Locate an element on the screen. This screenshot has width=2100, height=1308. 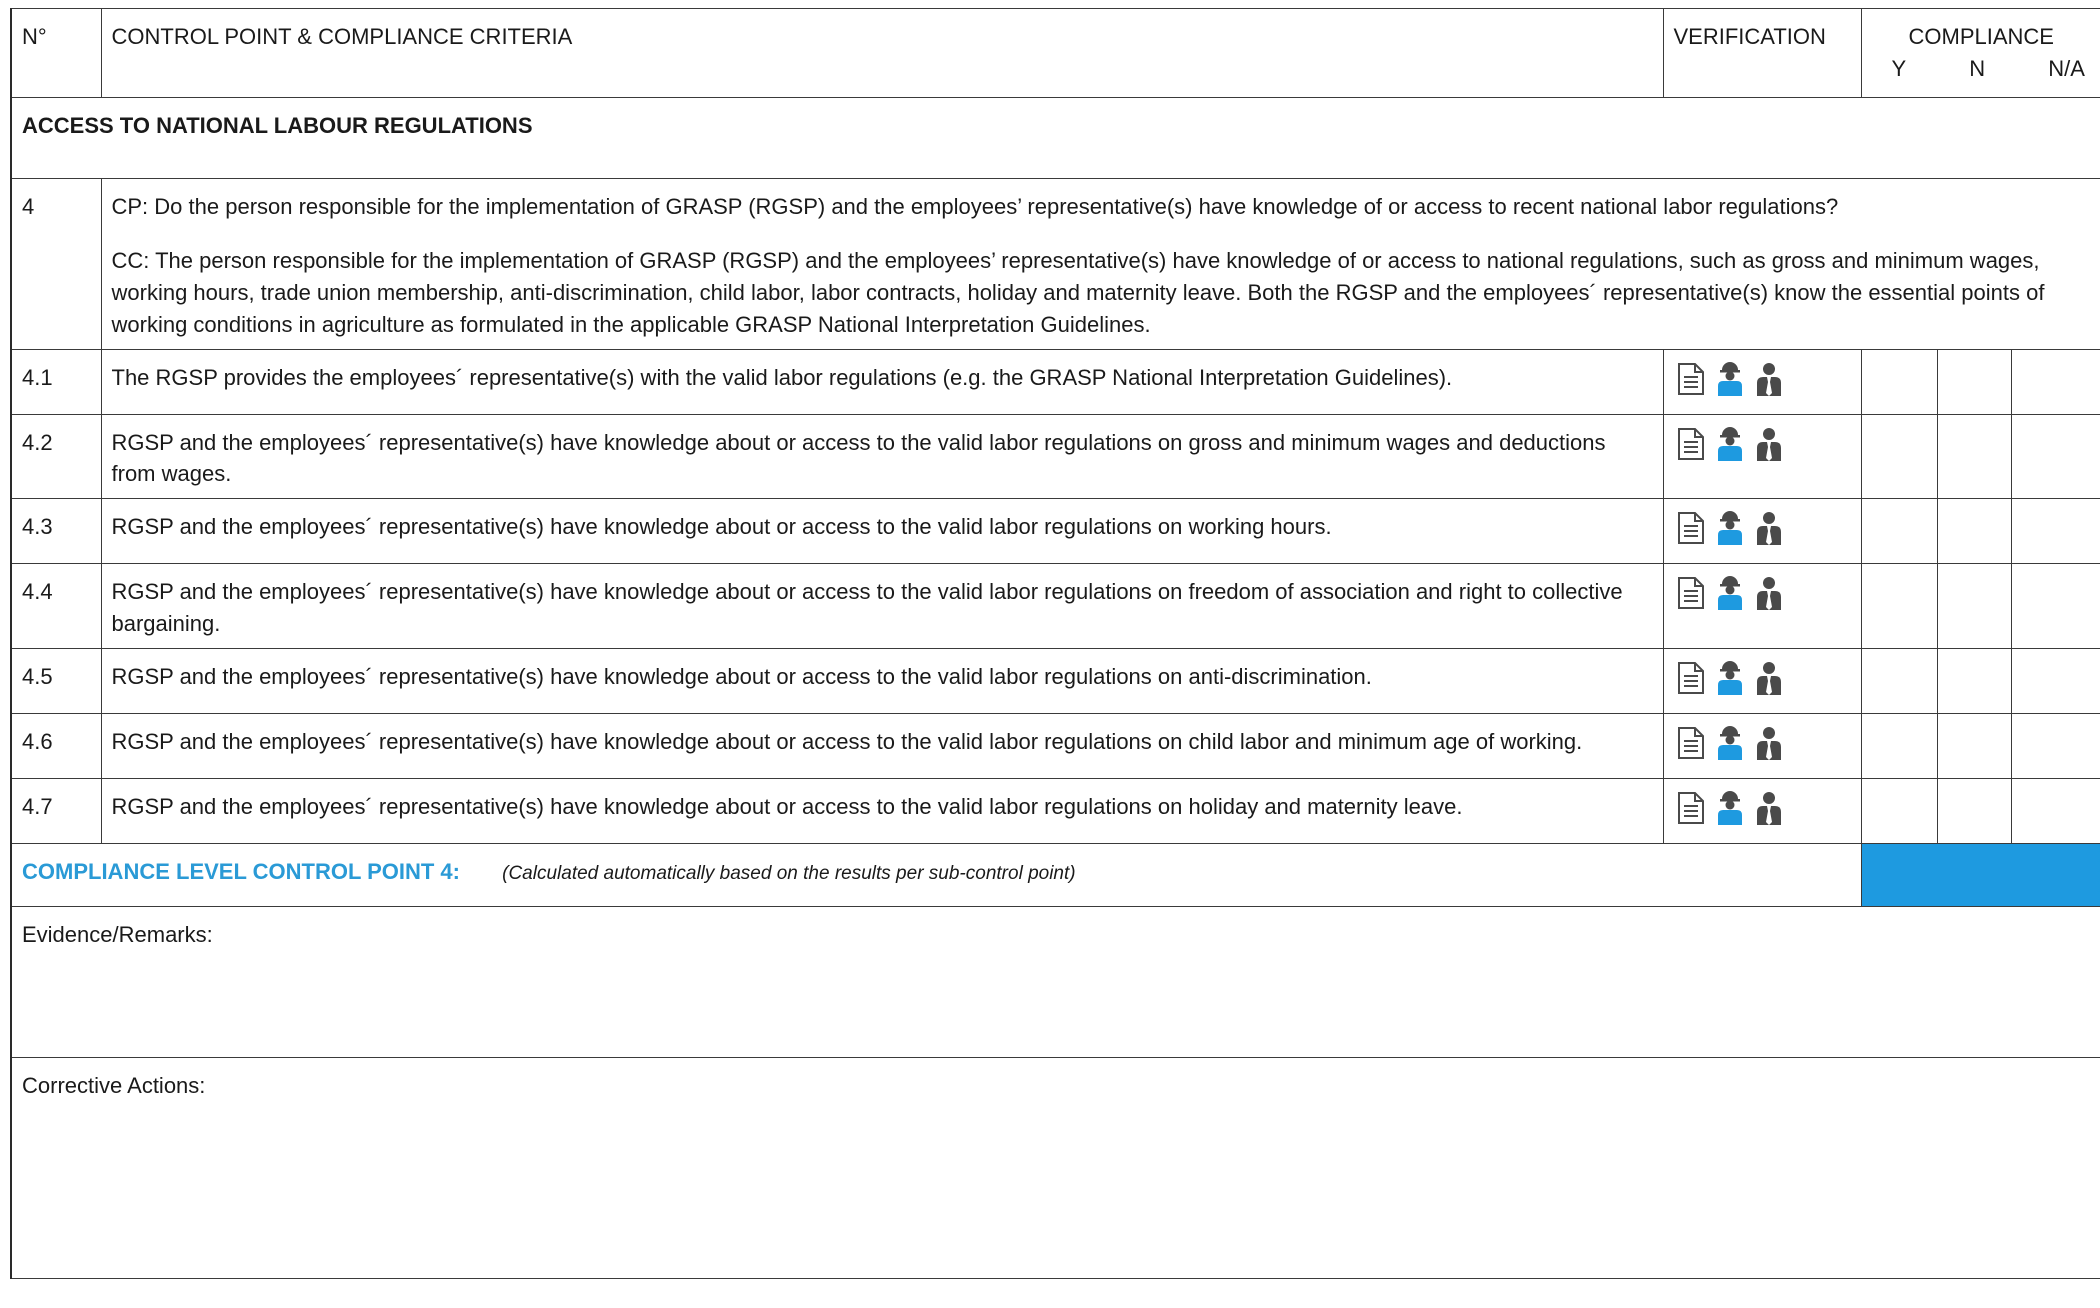
section-row: ACCESS TO NATIONAL LABOUR REGULATIONS is located at coordinates (1055, 138).